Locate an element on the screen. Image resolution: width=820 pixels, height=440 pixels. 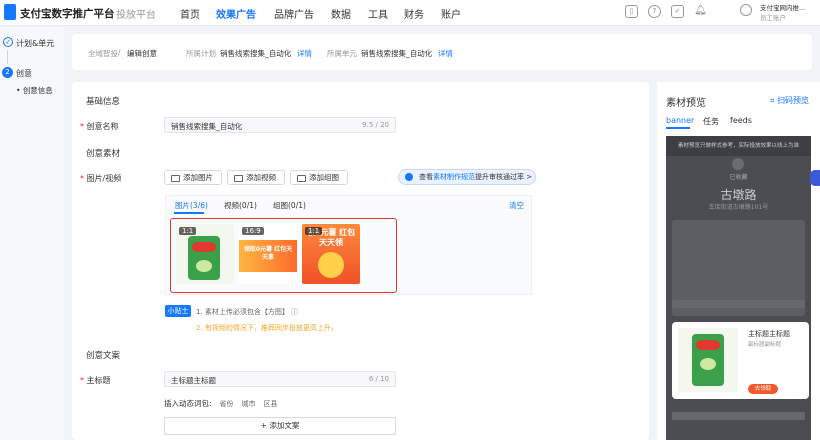
add-image-button: 添加图片 is located at coordinates (193, 177).